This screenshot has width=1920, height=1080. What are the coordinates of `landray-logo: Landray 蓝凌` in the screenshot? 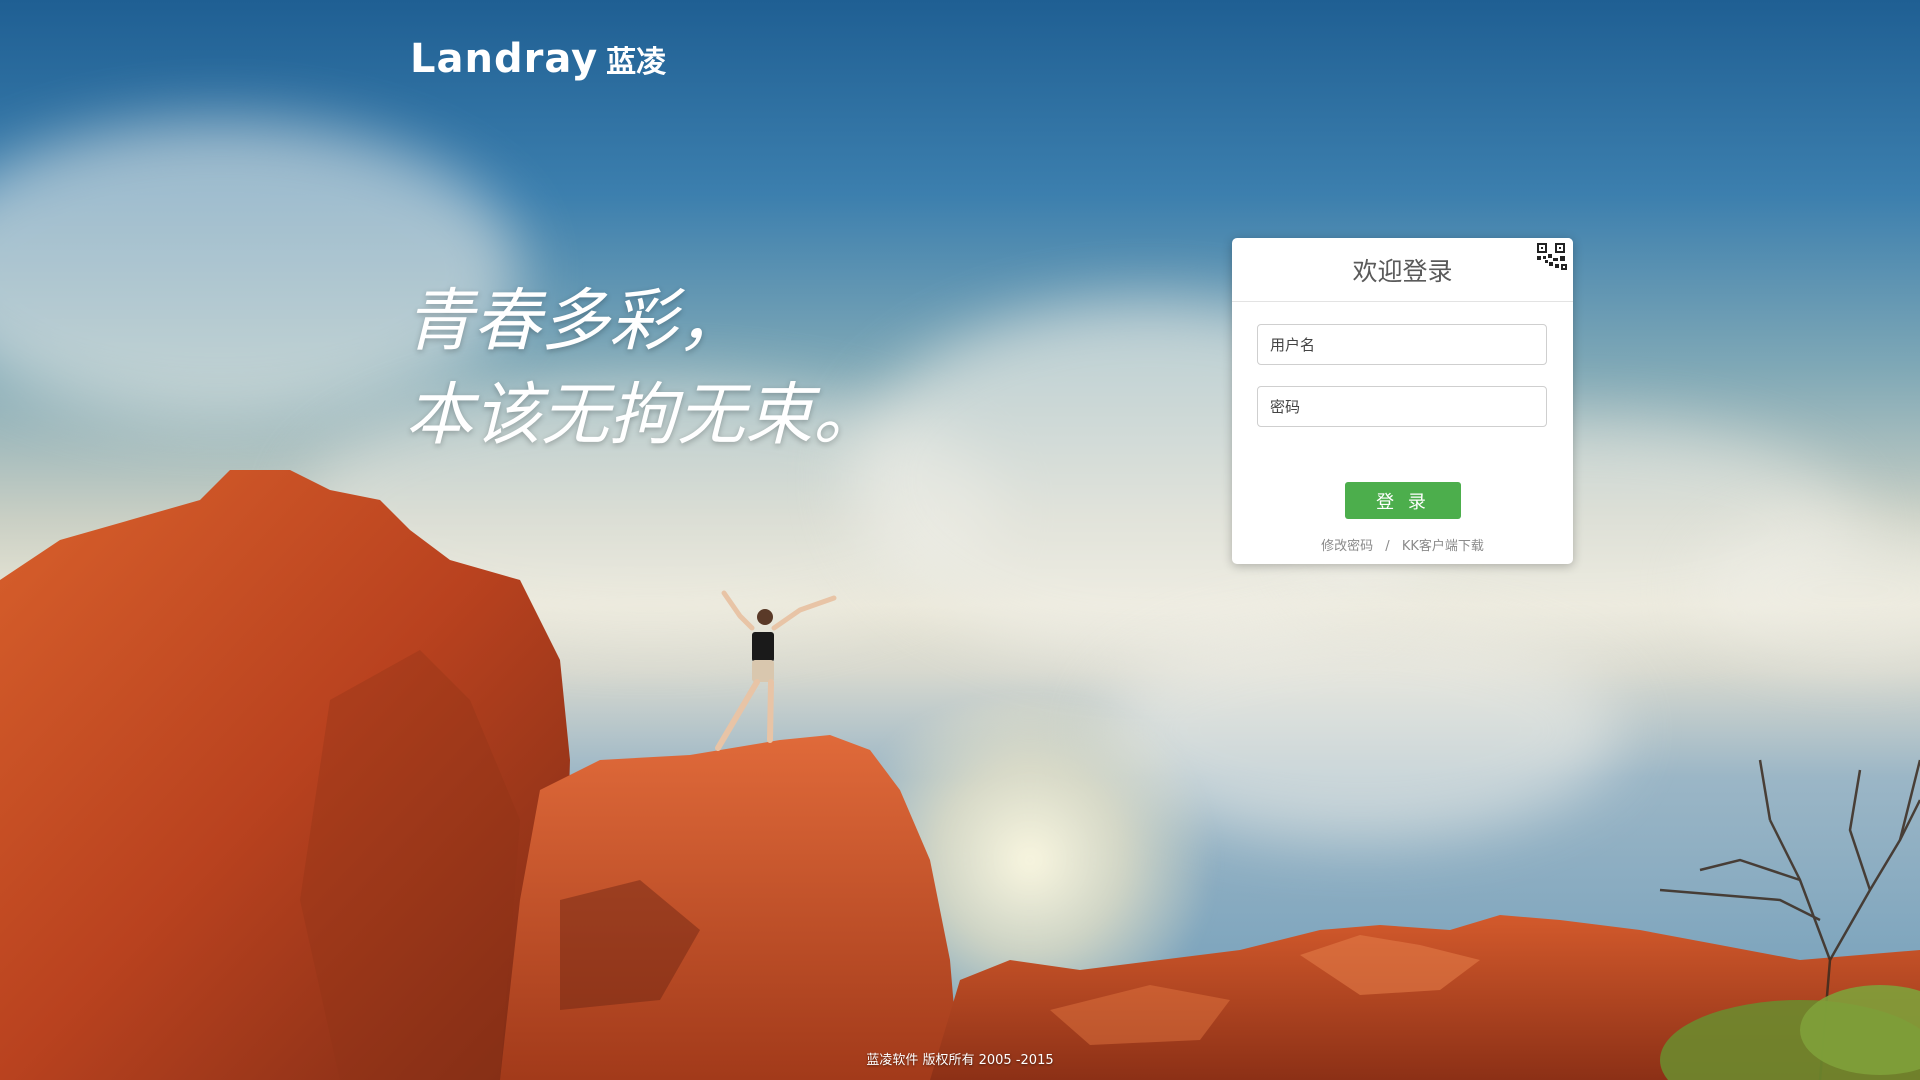 It's located at (538, 59).